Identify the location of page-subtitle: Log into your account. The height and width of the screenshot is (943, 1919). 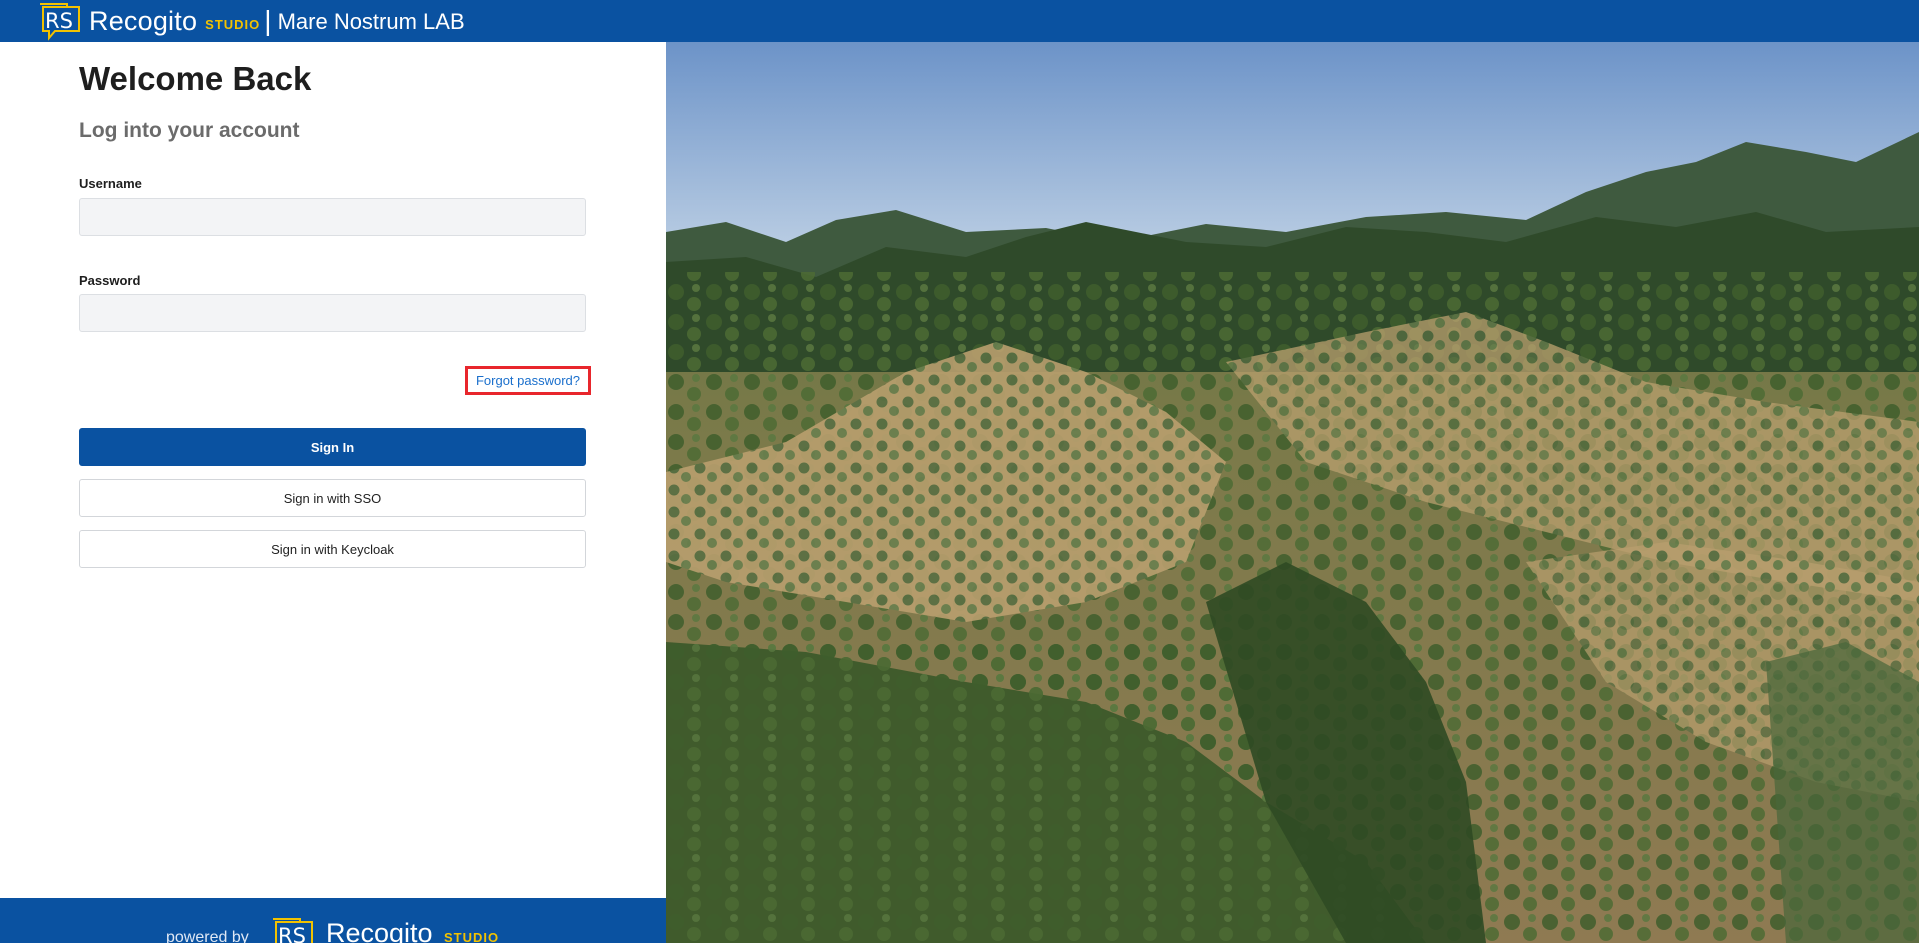
(189, 130).